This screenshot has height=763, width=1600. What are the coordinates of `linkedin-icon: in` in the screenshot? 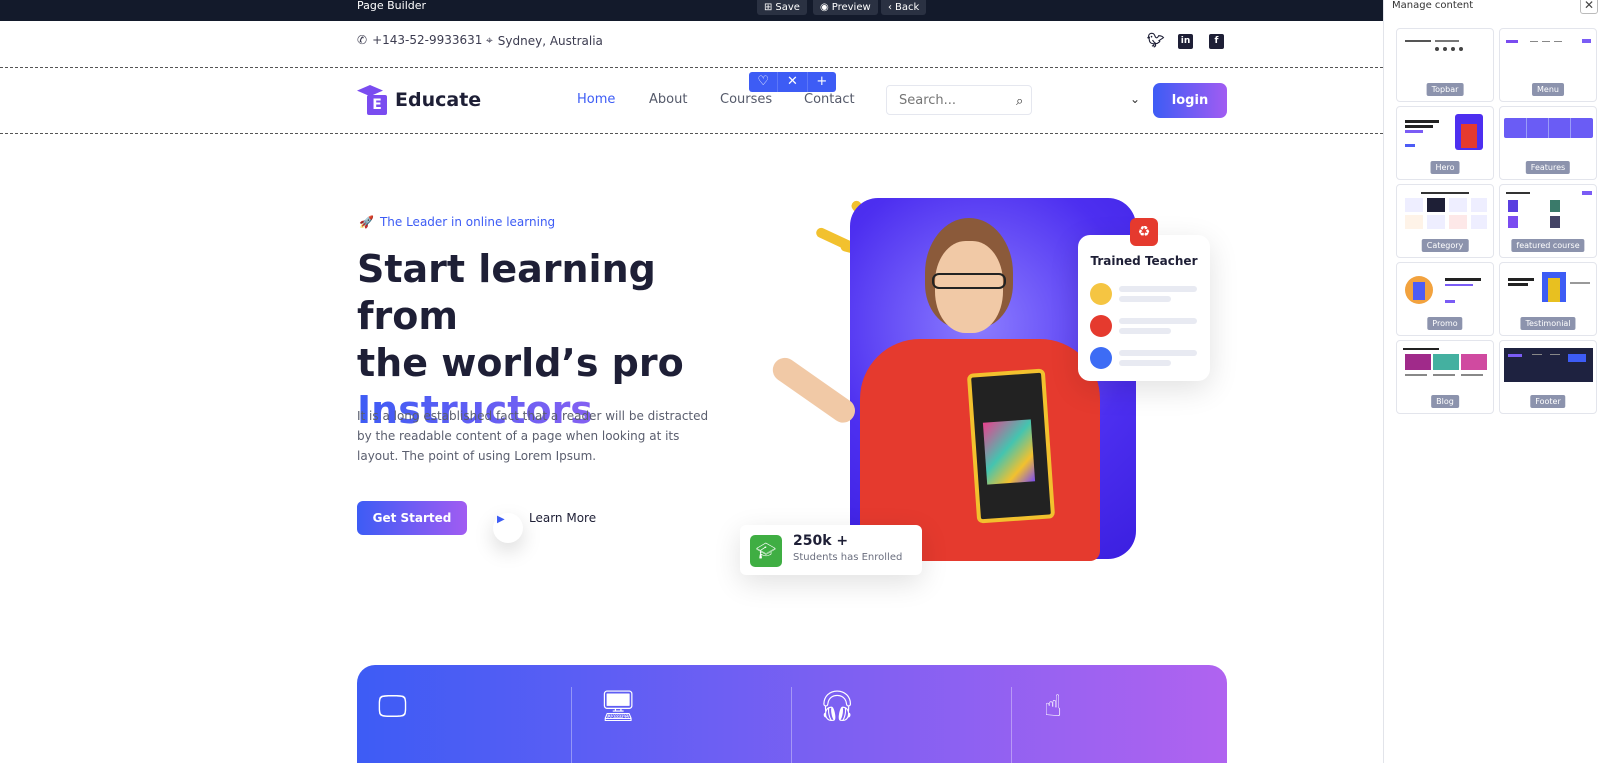 It's located at (1185, 41).